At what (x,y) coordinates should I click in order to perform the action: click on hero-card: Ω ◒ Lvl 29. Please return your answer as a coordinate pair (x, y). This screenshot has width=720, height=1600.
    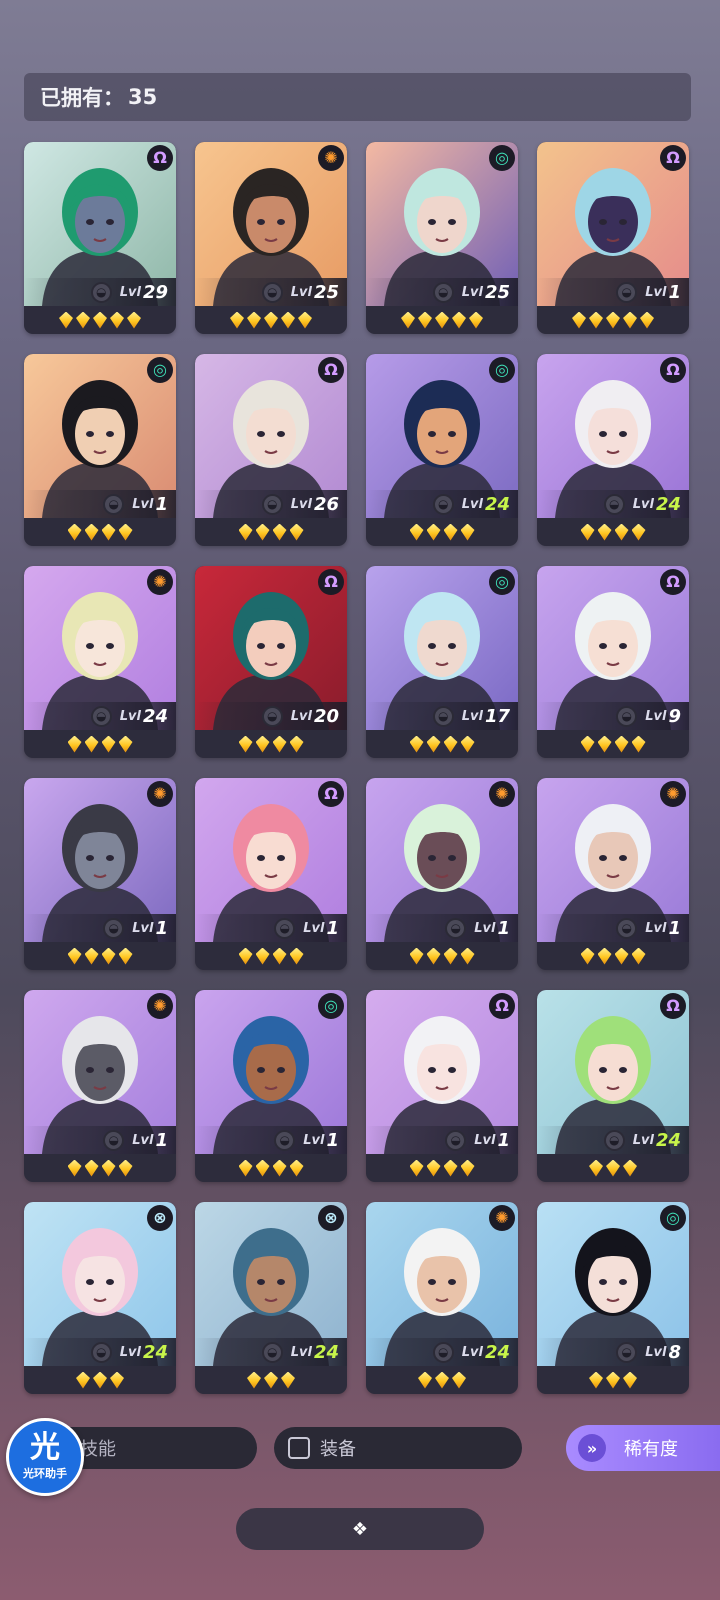
    Looking at the image, I should click on (100, 238).